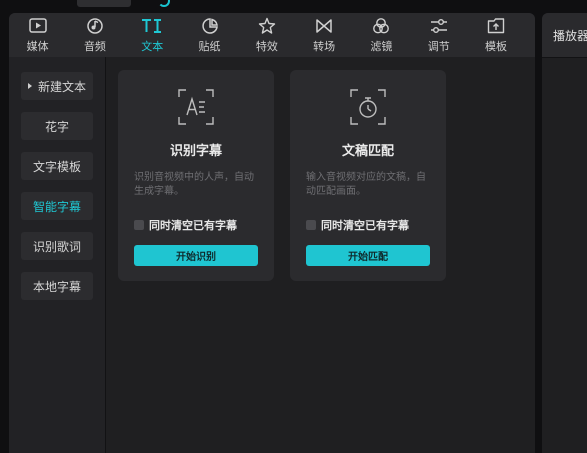 Image resolution: width=587 pixels, height=453 pixels. I want to click on card-title: 识别字幕, so click(195, 151).